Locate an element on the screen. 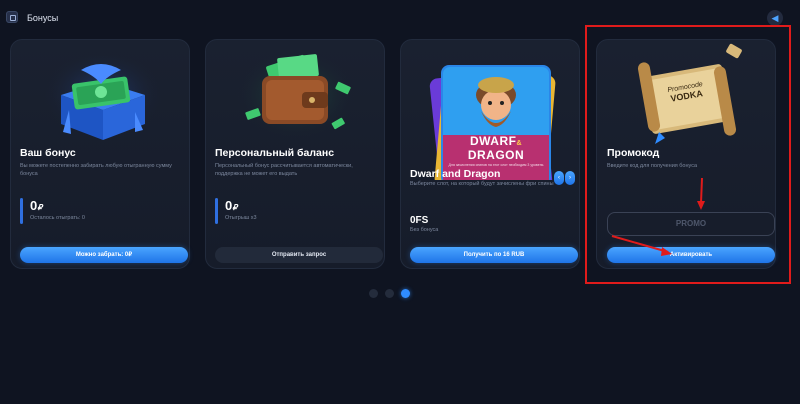 This screenshot has height=404, width=800. prev-slot-button: ‹ is located at coordinates (559, 178).